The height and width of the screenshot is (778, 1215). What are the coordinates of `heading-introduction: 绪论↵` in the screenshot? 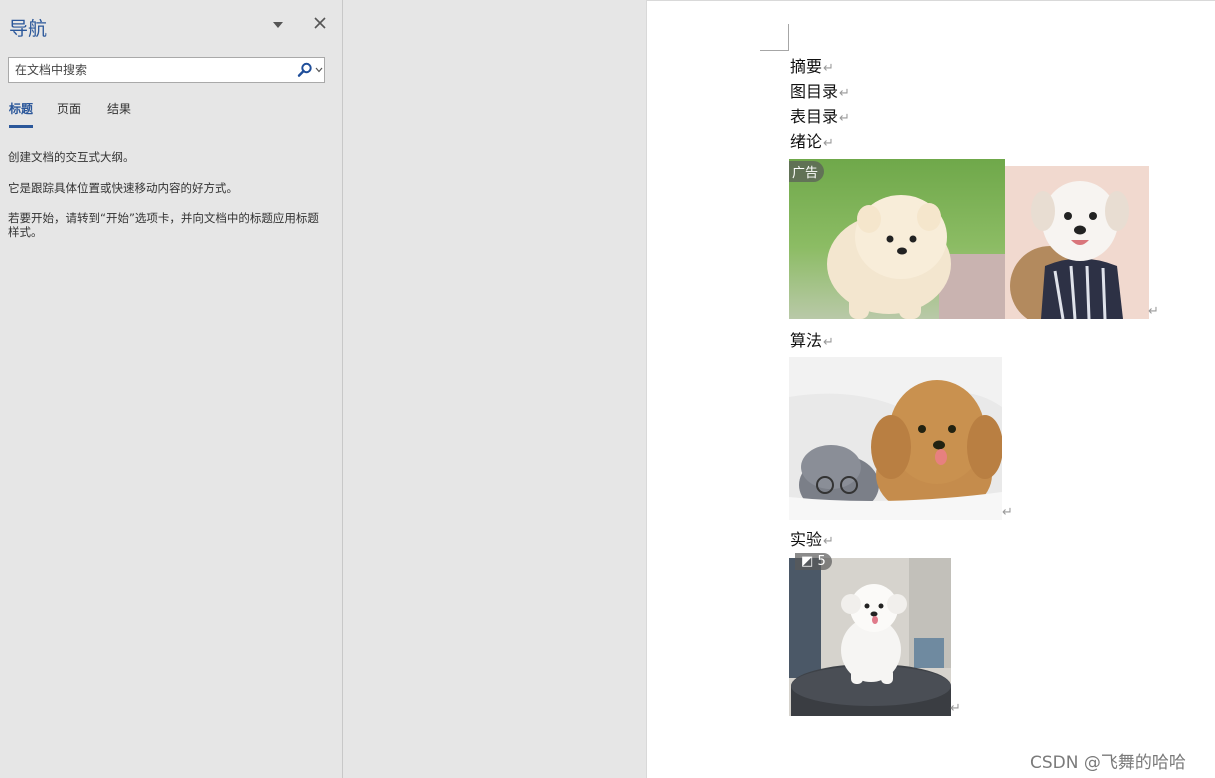 It's located at (812, 140).